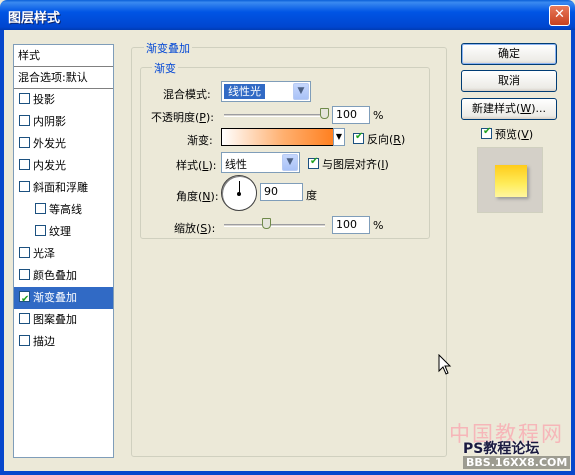  I want to click on preview-label: 预览, so click(506, 134).